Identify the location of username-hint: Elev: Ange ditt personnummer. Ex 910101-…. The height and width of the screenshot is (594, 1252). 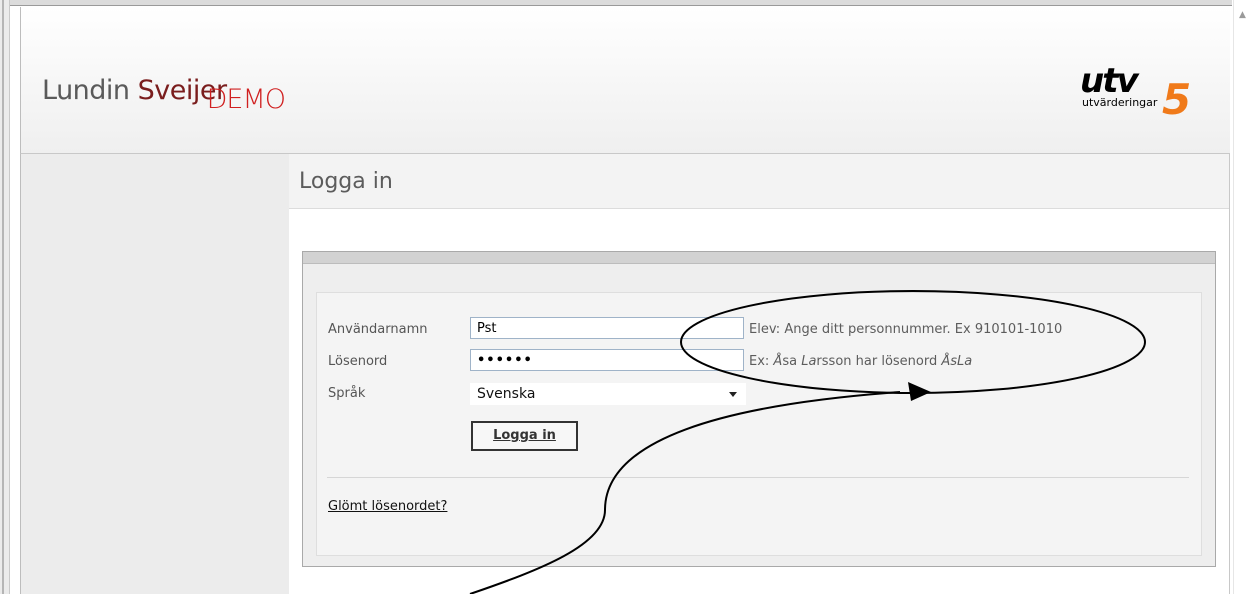
(906, 329).